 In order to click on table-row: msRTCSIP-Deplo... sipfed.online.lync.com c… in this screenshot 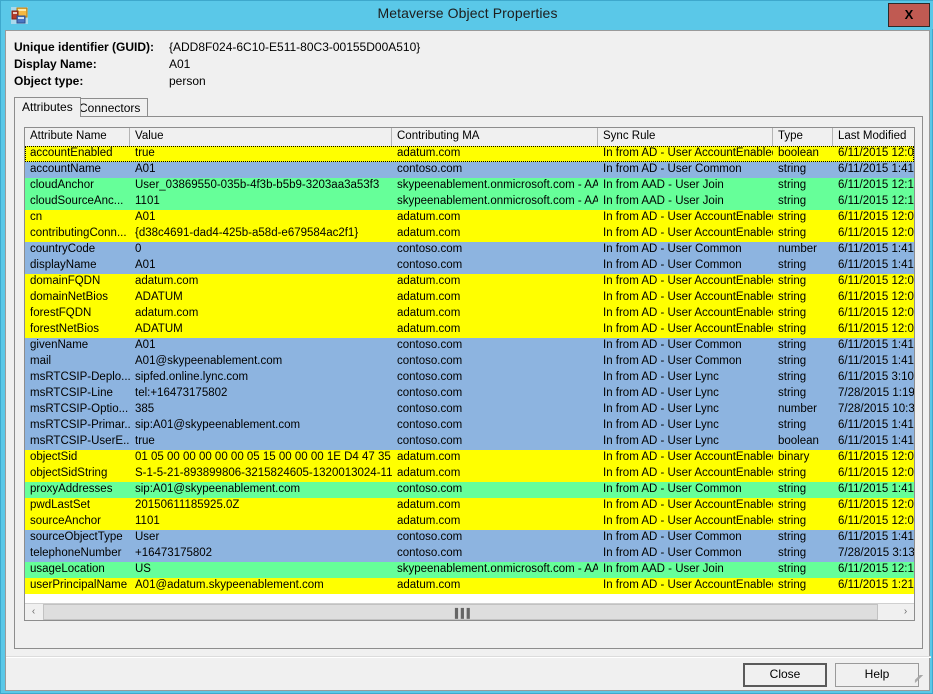, I will do `click(469, 378)`.